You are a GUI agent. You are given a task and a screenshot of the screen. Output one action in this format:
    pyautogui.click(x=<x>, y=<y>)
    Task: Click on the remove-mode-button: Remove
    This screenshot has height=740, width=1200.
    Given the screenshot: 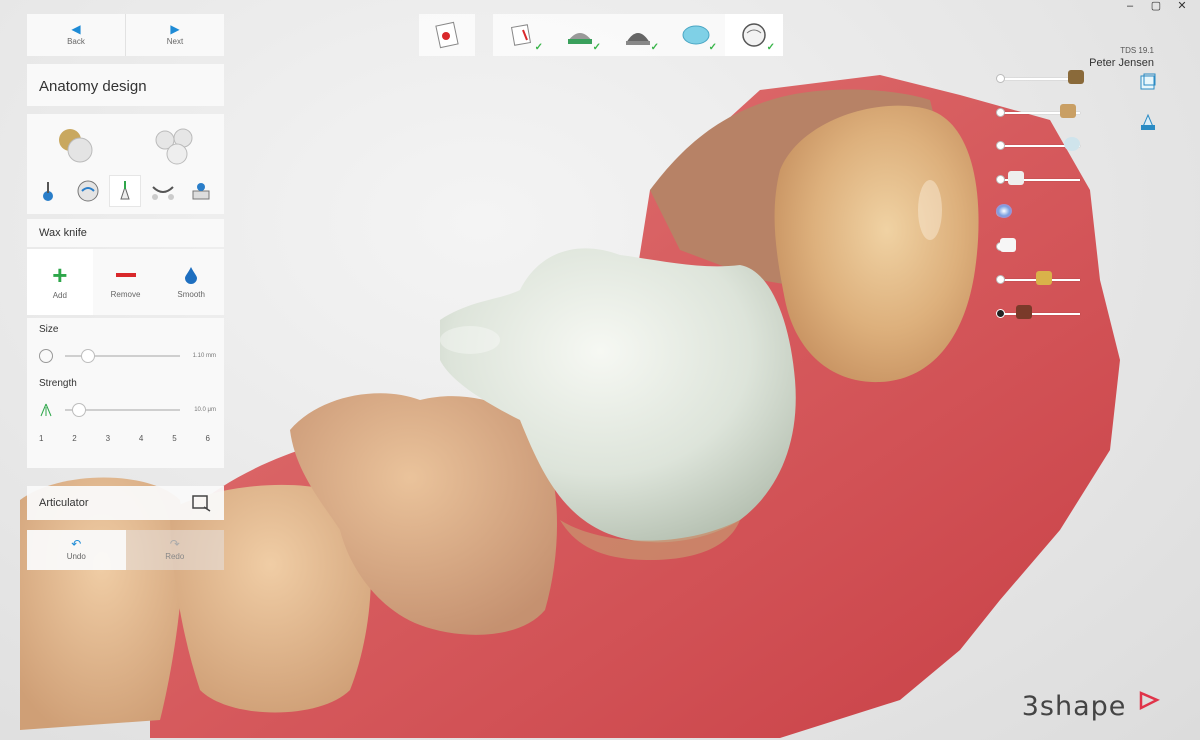 What is the action you would take?
    pyautogui.click(x=126, y=282)
    